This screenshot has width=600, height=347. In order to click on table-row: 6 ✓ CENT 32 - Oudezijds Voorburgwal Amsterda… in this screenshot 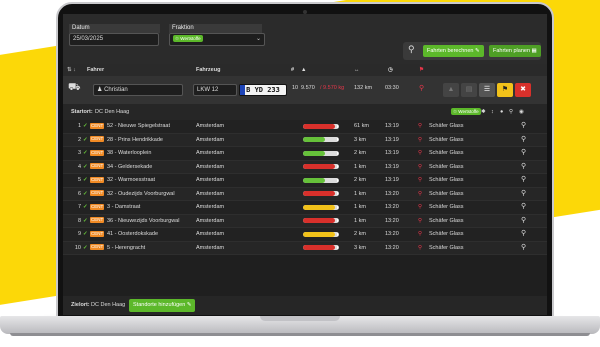, I will do `click(305, 194)`.